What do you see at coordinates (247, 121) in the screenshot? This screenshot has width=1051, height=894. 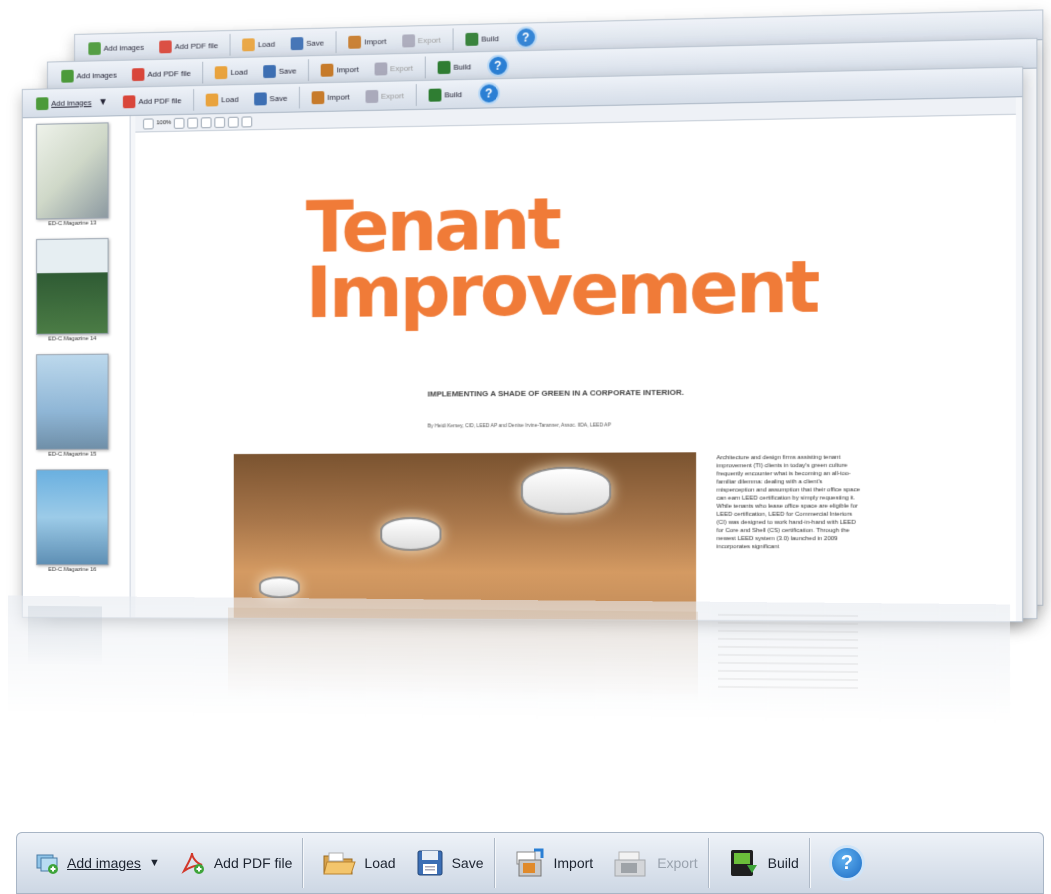 I see `hand-tool-icon` at bounding box center [247, 121].